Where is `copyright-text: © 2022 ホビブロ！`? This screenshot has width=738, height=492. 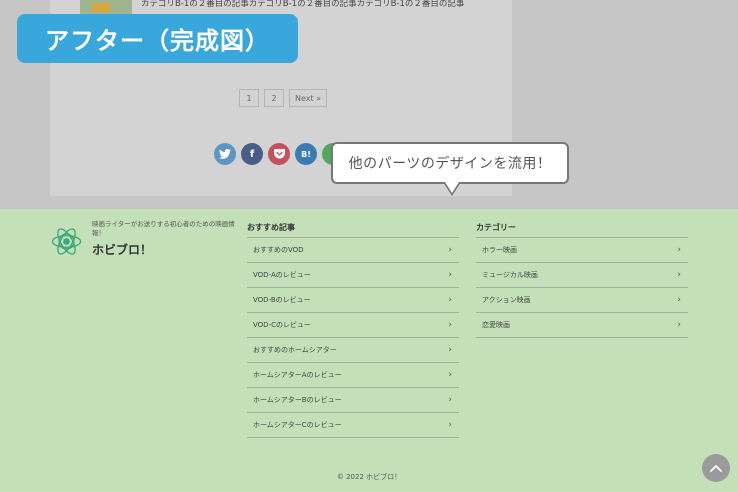
copyright-text: © 2022 ホビブロ！ is located at coordinates (369, 477).